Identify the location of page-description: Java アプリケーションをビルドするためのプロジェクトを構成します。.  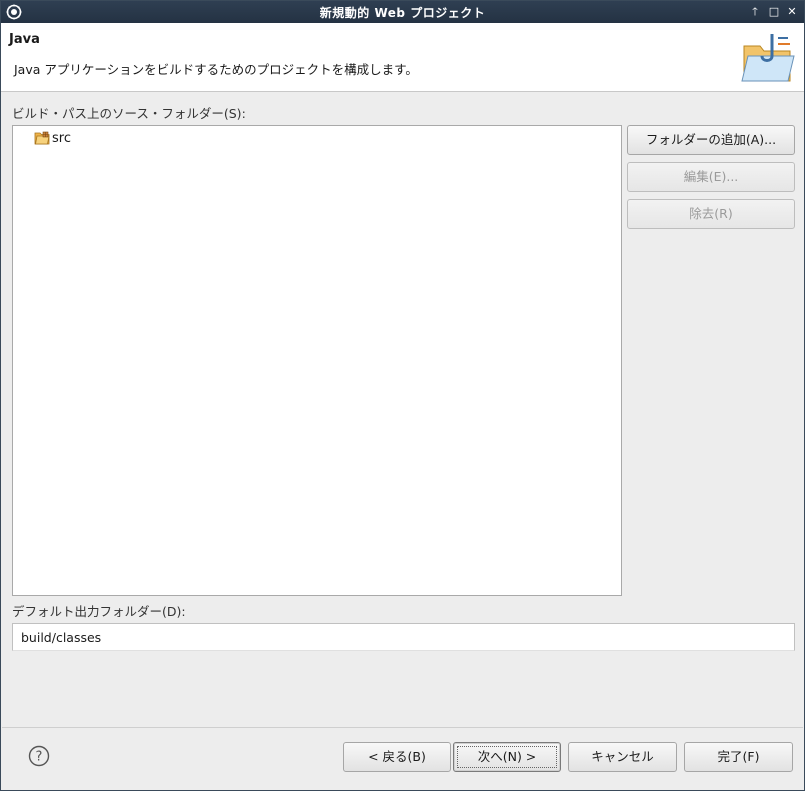
(216, 69).